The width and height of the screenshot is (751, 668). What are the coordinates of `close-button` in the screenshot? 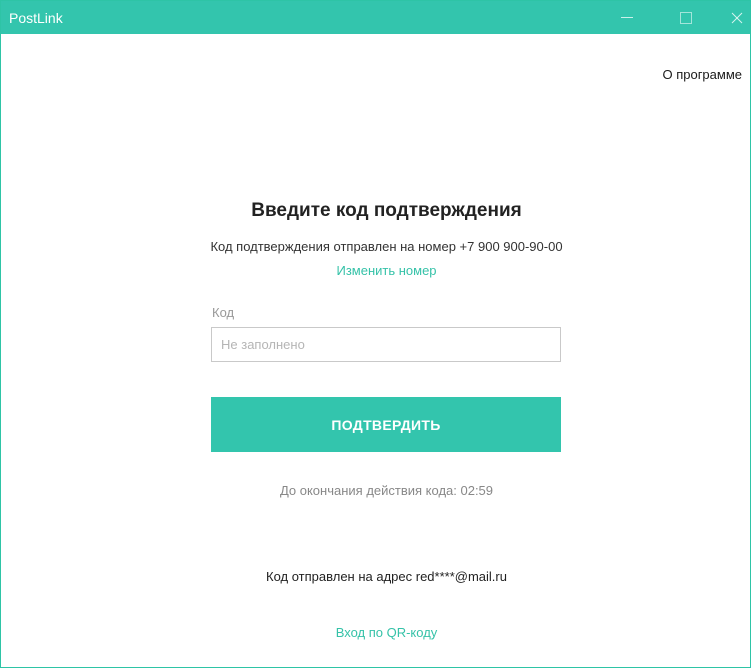 It's located at (736, 17).